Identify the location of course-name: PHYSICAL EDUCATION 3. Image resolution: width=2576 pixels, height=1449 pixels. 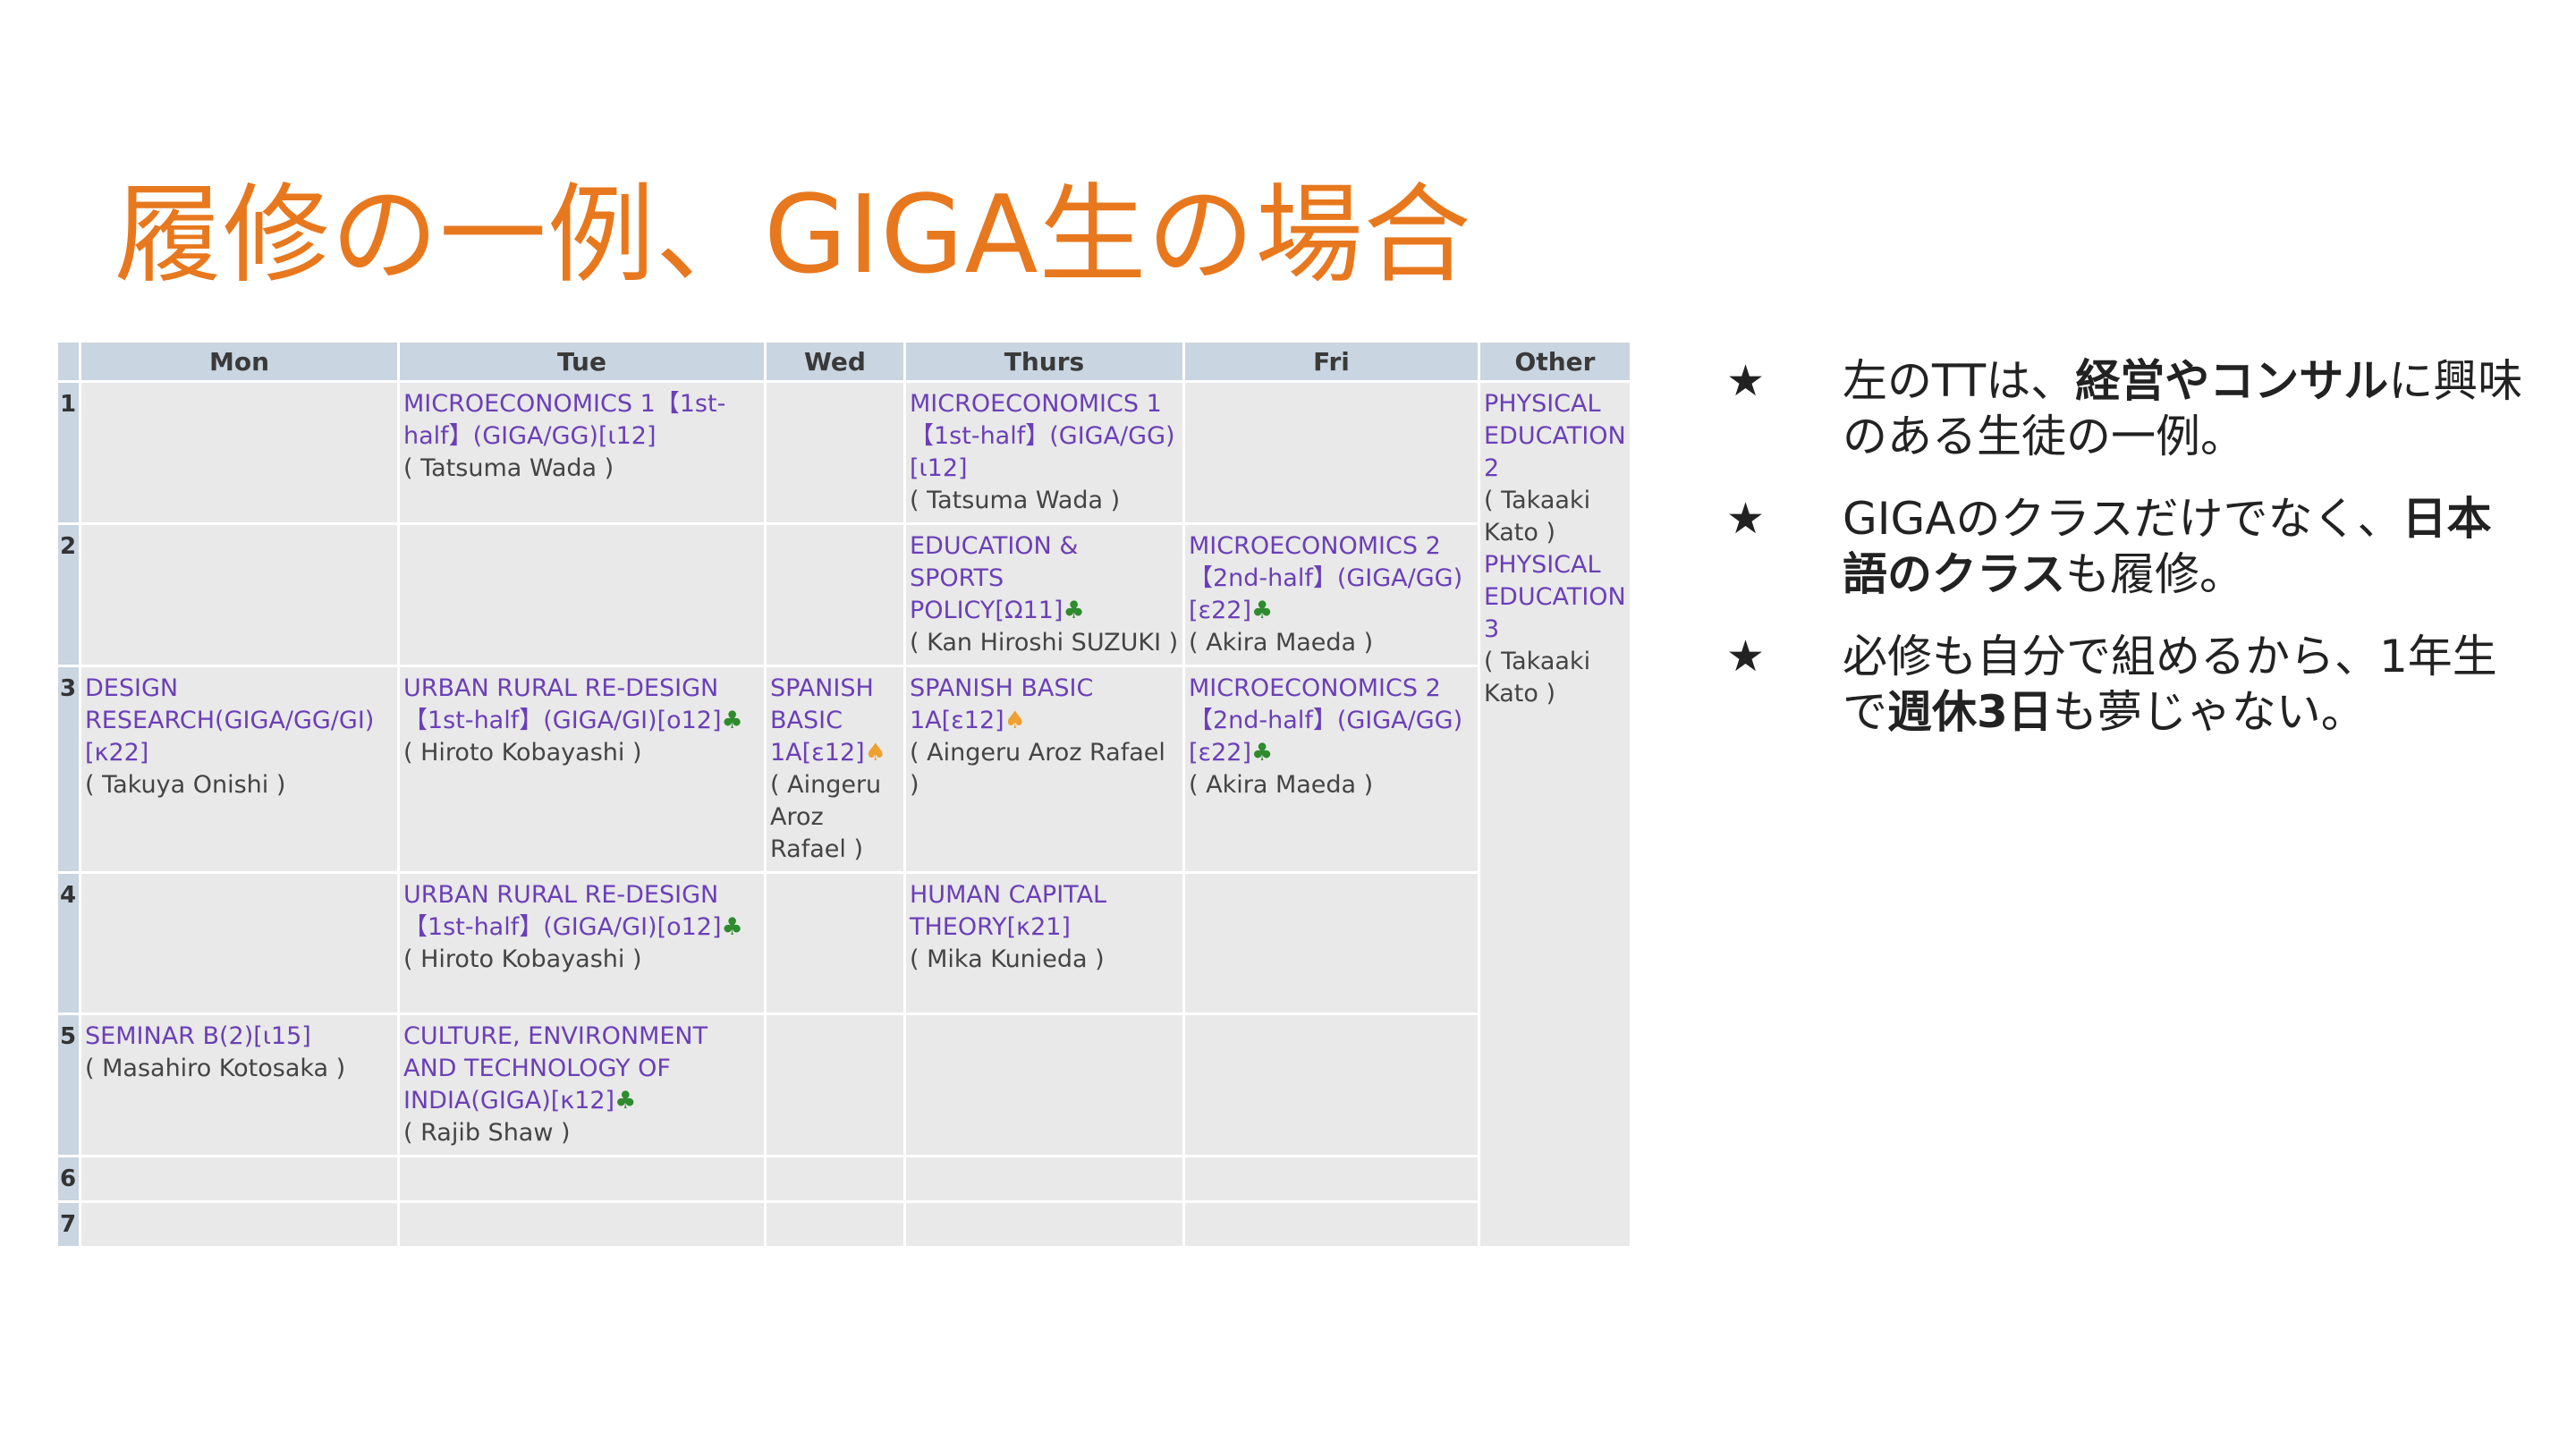
(1555, 597).